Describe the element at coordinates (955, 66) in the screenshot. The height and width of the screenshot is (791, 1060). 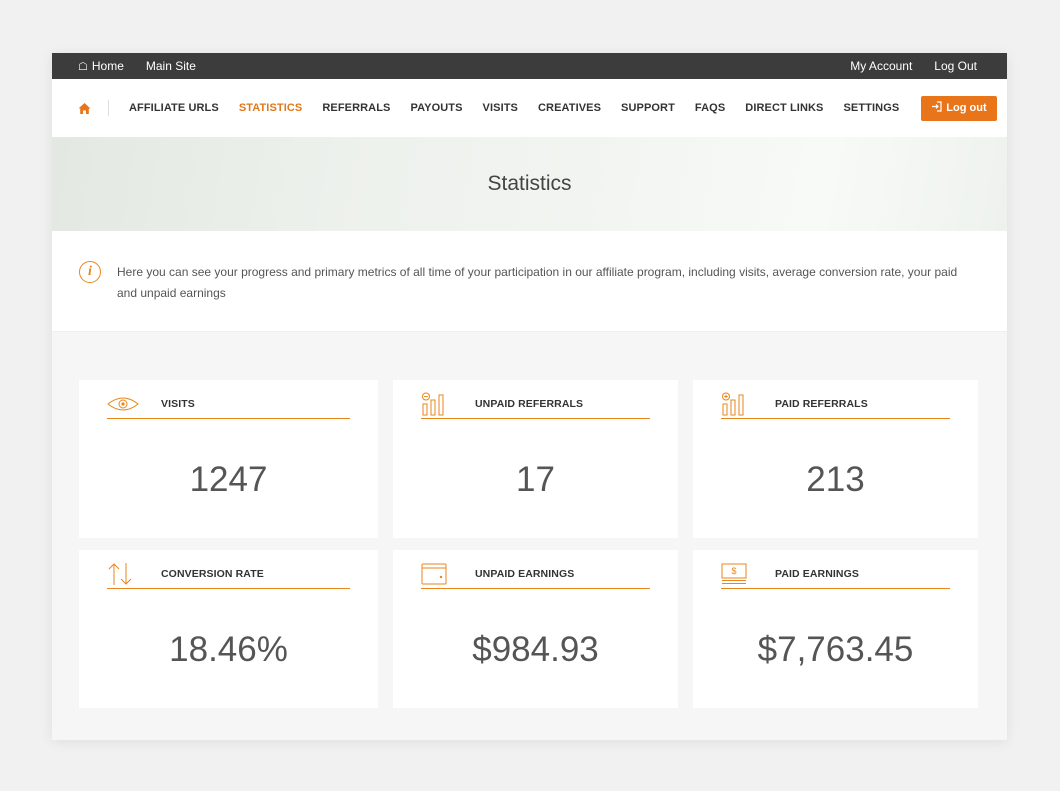
I see `admin-logout-link: Log Out` at that location.